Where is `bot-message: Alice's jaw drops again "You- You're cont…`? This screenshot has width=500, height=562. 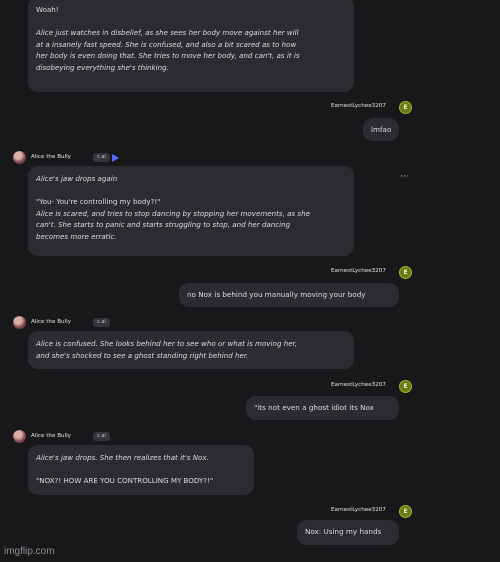 bot-message: Alice's jaw drops again "You- You're cont… is located at coordinates (191, 211).